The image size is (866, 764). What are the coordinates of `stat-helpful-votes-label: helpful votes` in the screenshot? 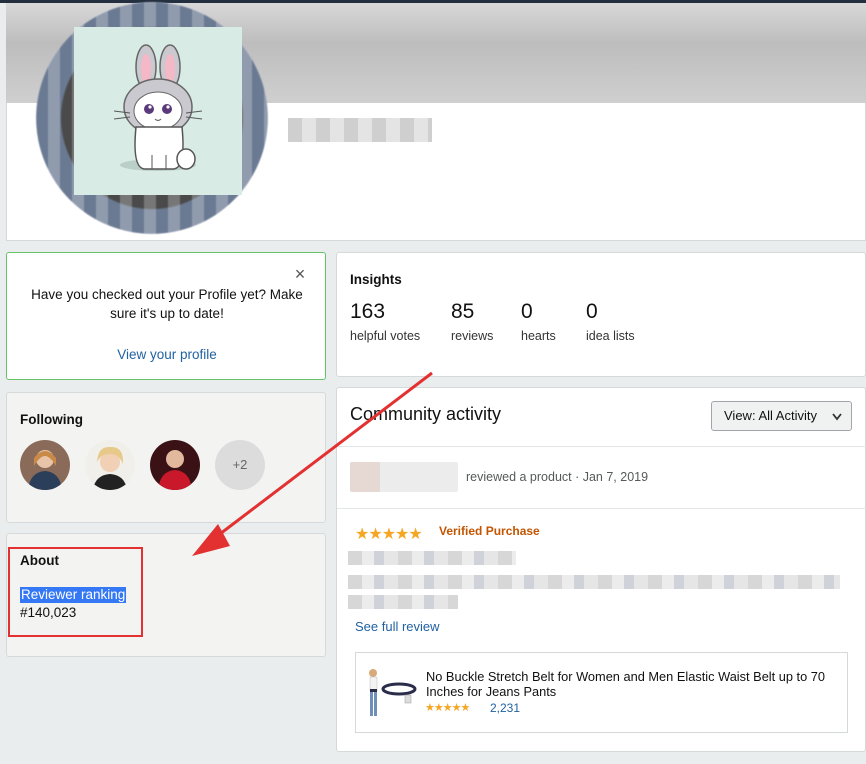 It's located at (385, 336).